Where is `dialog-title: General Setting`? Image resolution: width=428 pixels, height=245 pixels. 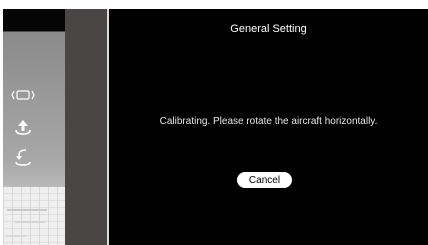
dialog-title: General Setting is located at coordinates (268, 29).